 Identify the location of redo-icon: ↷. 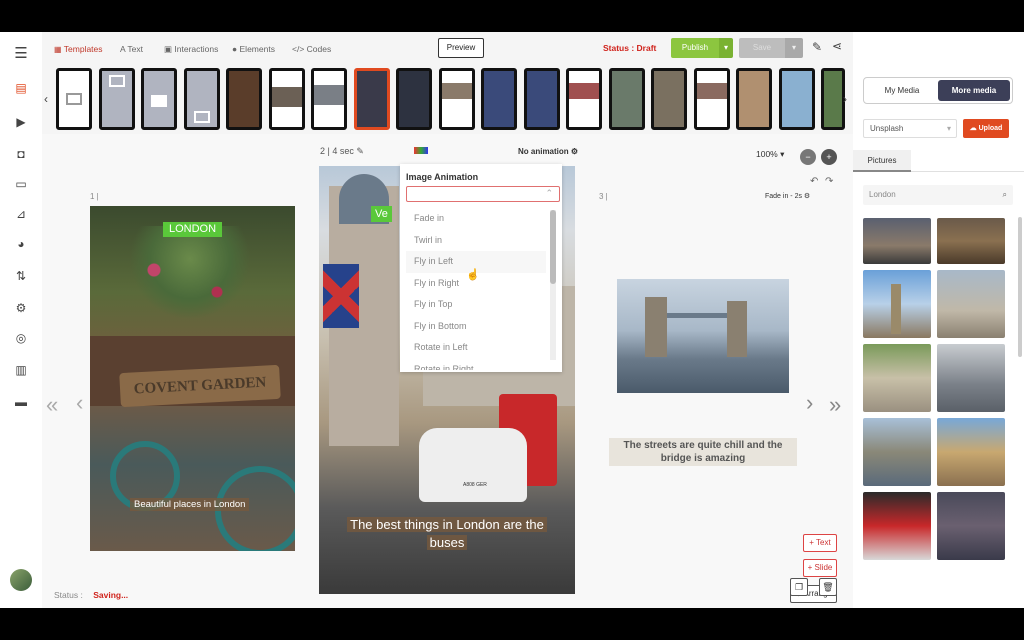
(829, 181).